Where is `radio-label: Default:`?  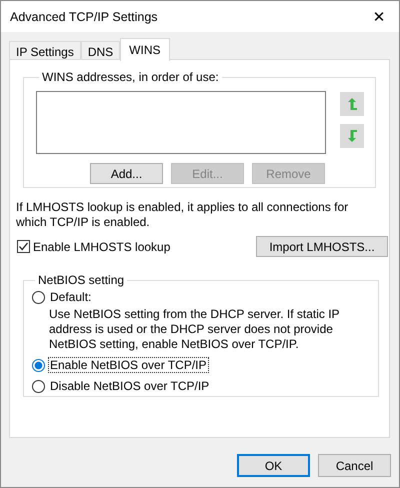
radio-label: Default: is located at coordinates (70, 297).